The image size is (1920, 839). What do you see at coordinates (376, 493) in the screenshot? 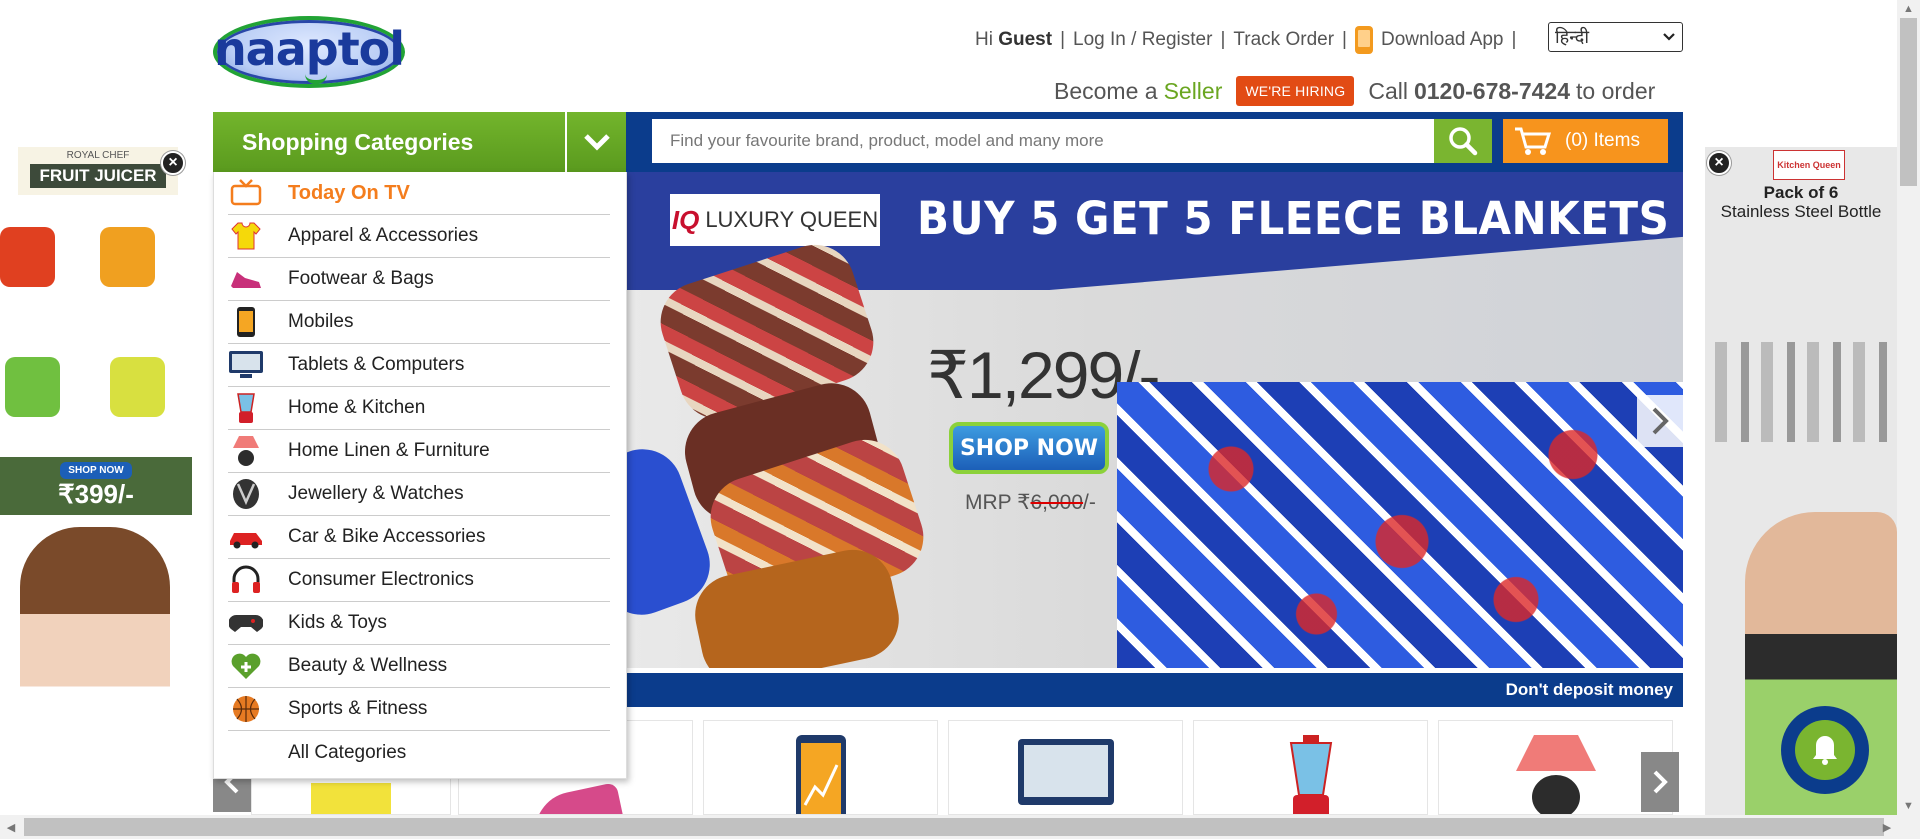
I see `category-label: Jewellery & Watches` at bounding box center [376, 493].